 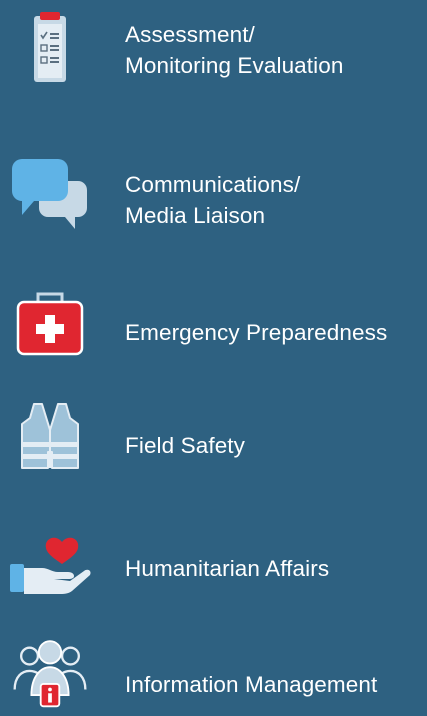 I want to click on hand-heart-icon, so click(x=50, y=560).